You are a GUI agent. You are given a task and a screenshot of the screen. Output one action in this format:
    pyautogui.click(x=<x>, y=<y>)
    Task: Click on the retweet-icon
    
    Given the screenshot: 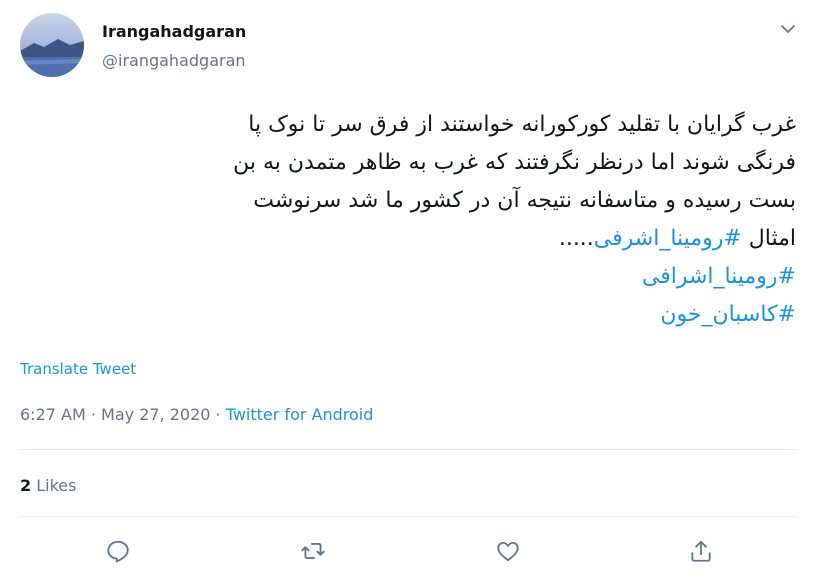 What is the action you would take?
    pyautogui.click(x=313, y=551)
    